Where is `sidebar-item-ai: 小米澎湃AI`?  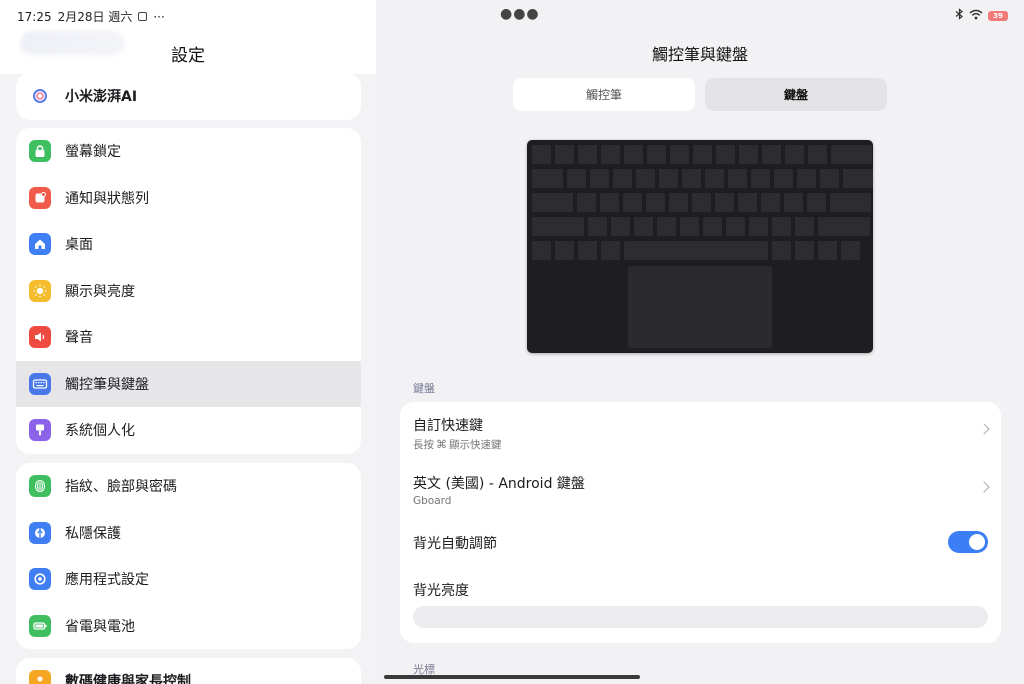
sidebar-item-ai: 小米澎湃AI is located at coordinates (188, 96).